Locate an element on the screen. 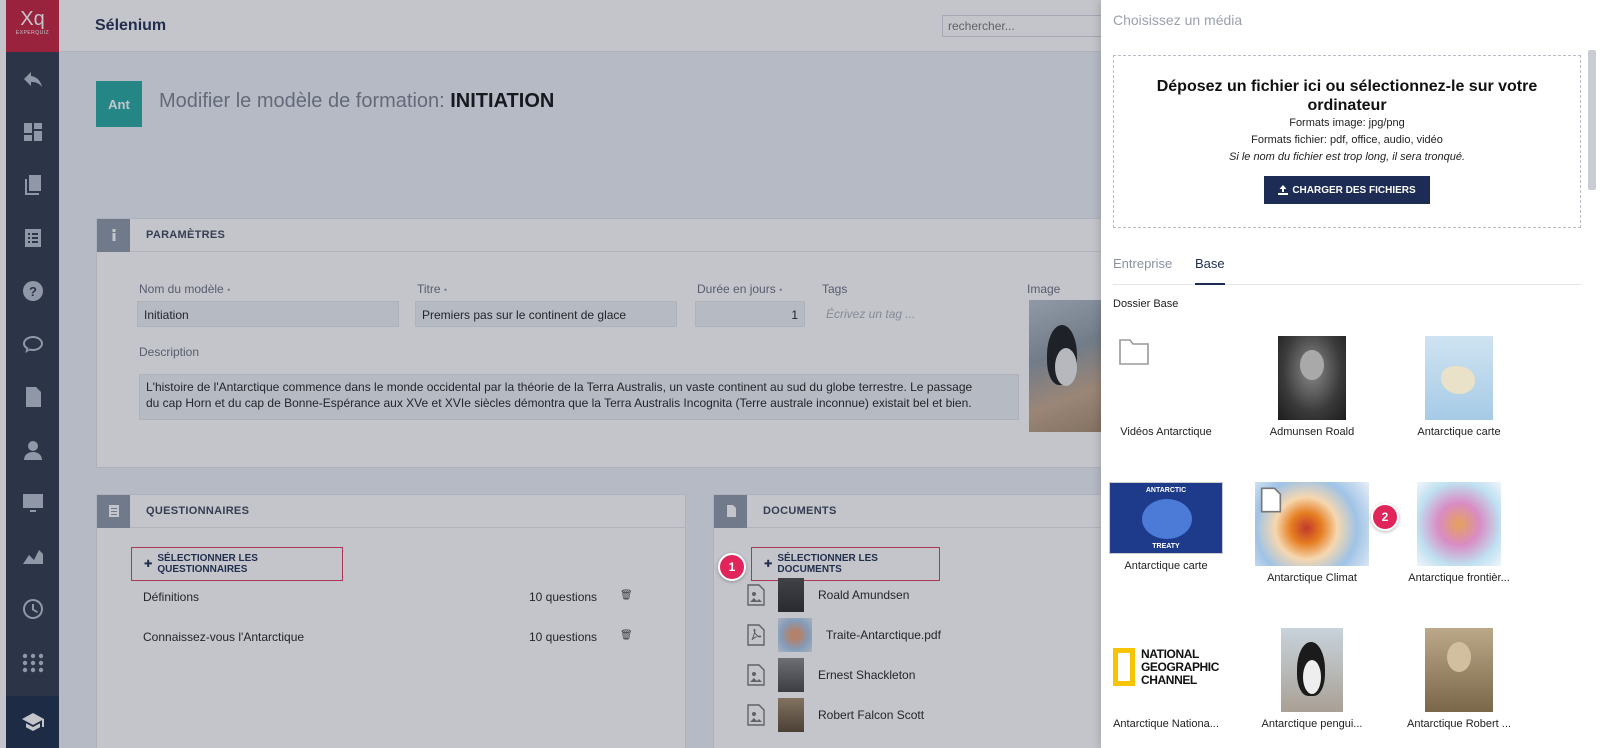 The image size is (1600, 748). media-label: Admunsen Roald is located at coordinates (1312, 432).